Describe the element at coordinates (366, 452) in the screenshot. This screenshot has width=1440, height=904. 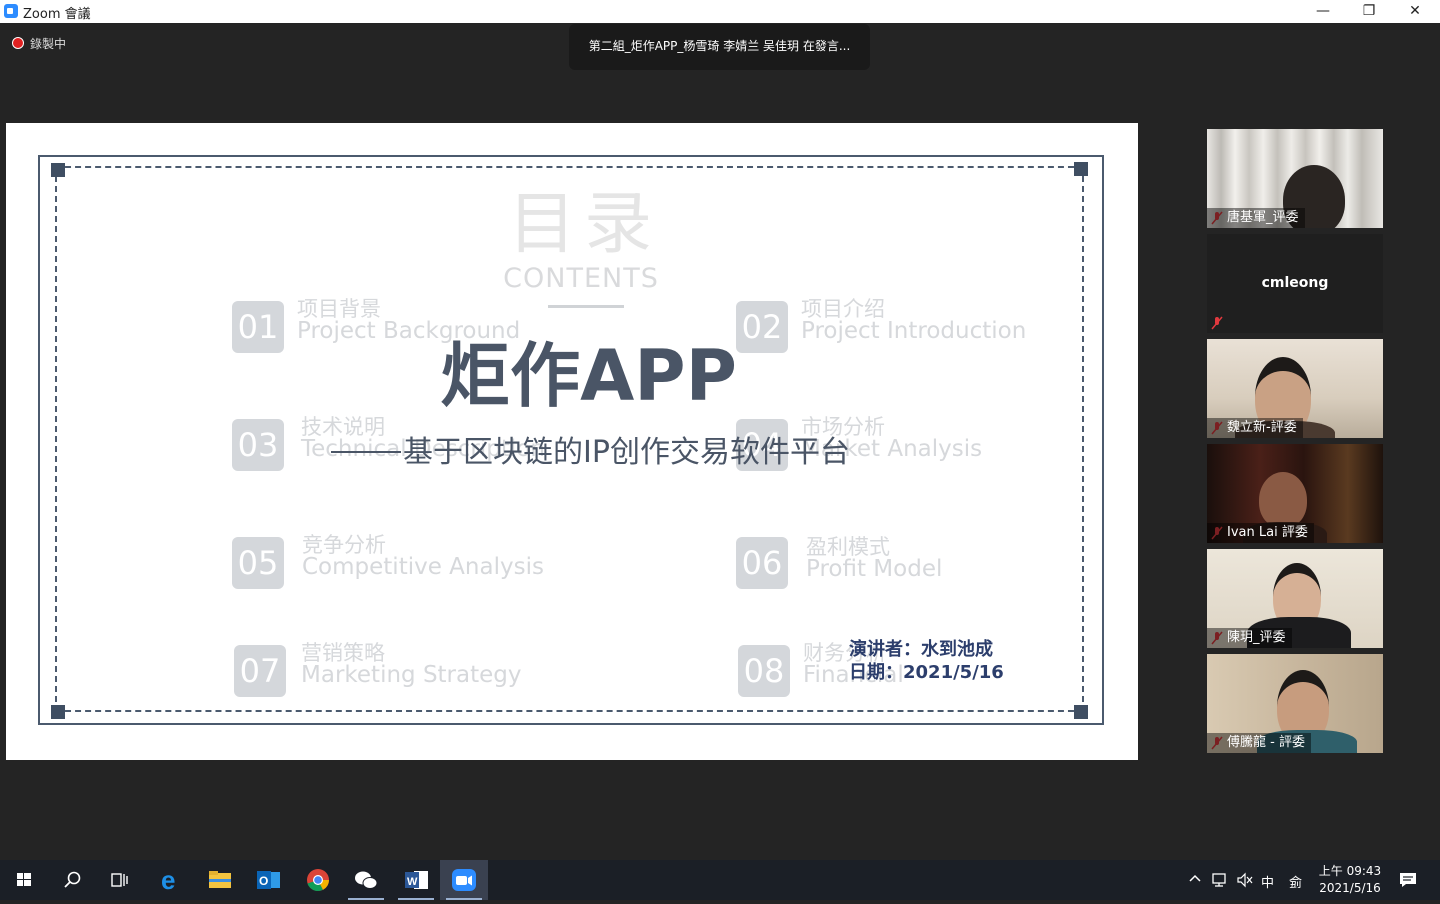
I see `subtitle-dash` at that location.